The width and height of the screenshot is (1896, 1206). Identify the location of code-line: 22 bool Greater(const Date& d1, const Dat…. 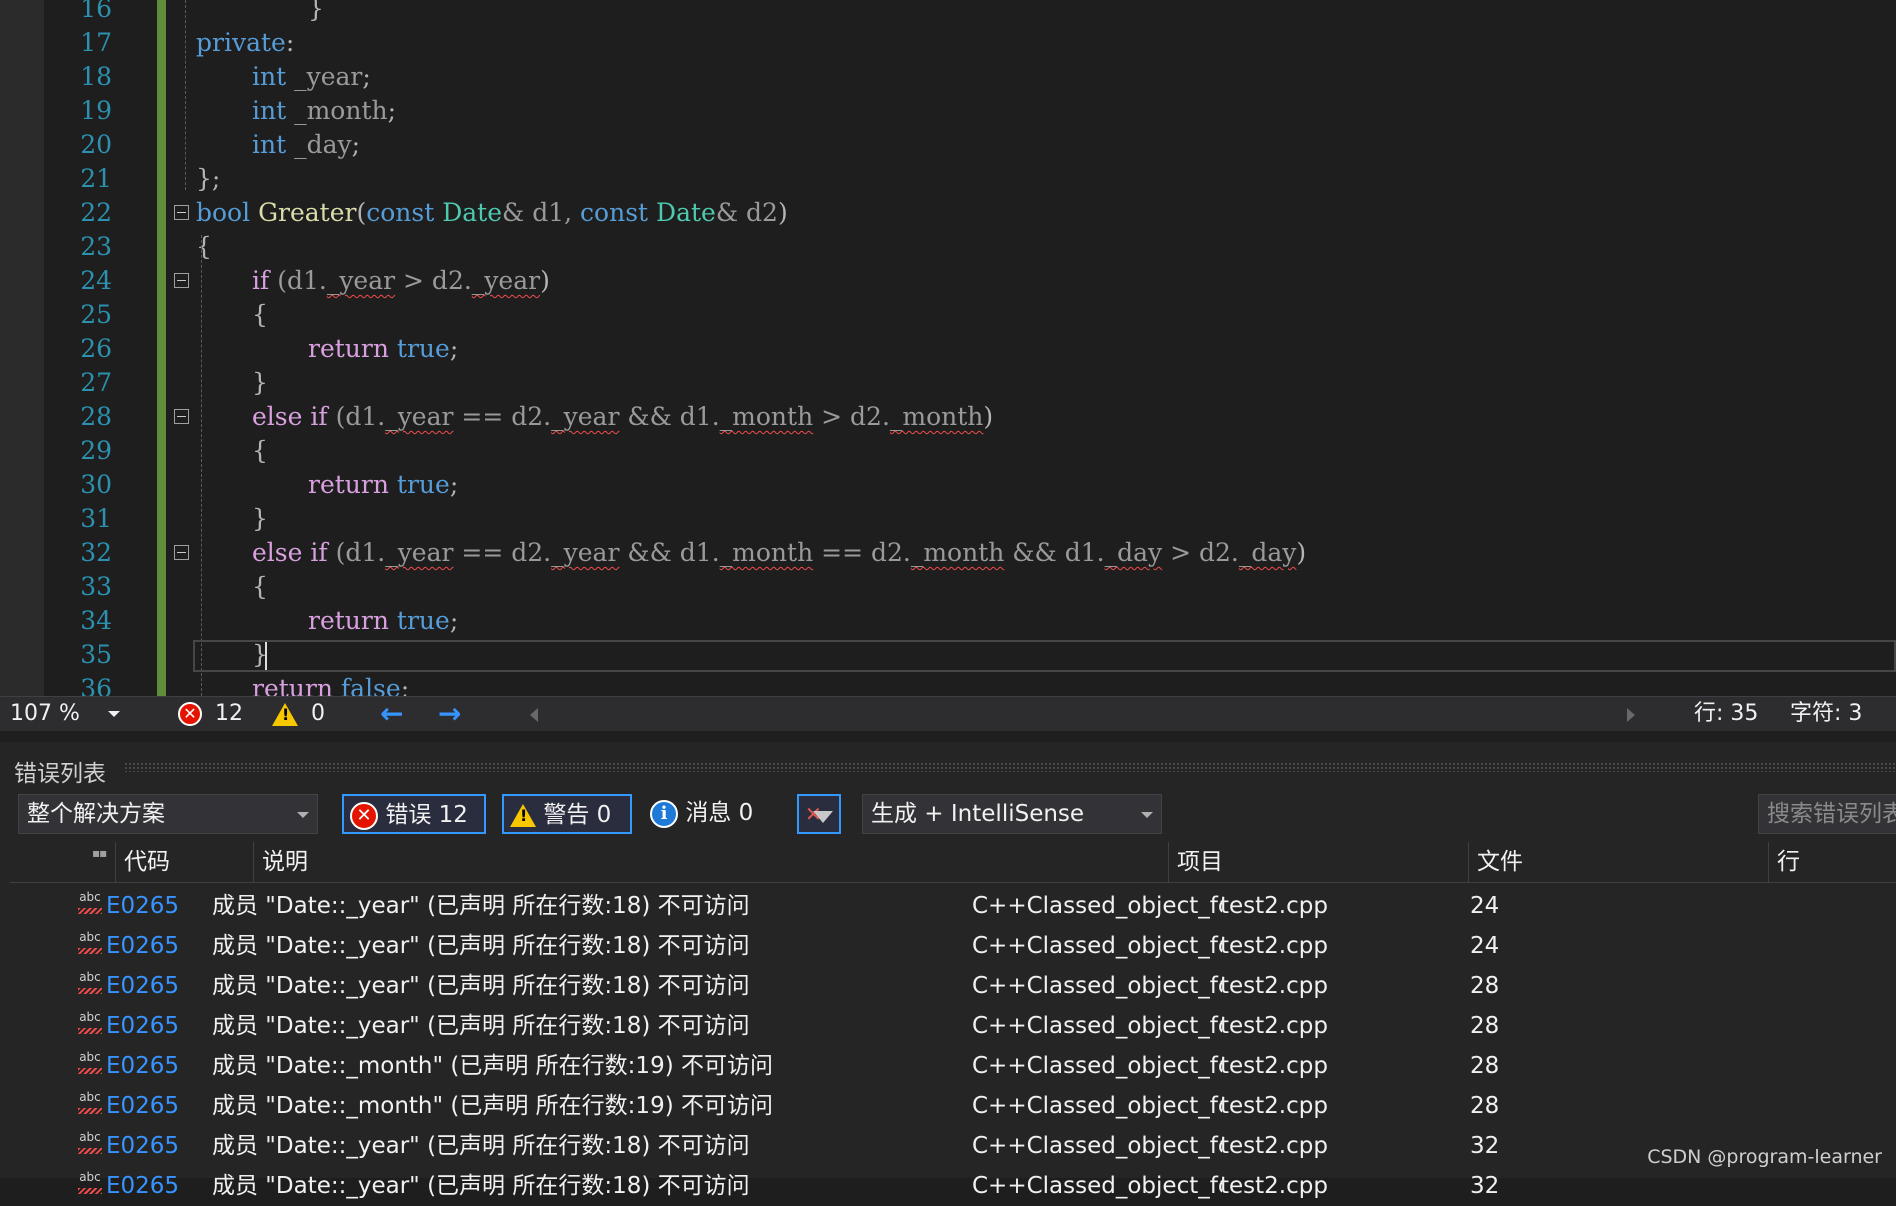
(948, 213).